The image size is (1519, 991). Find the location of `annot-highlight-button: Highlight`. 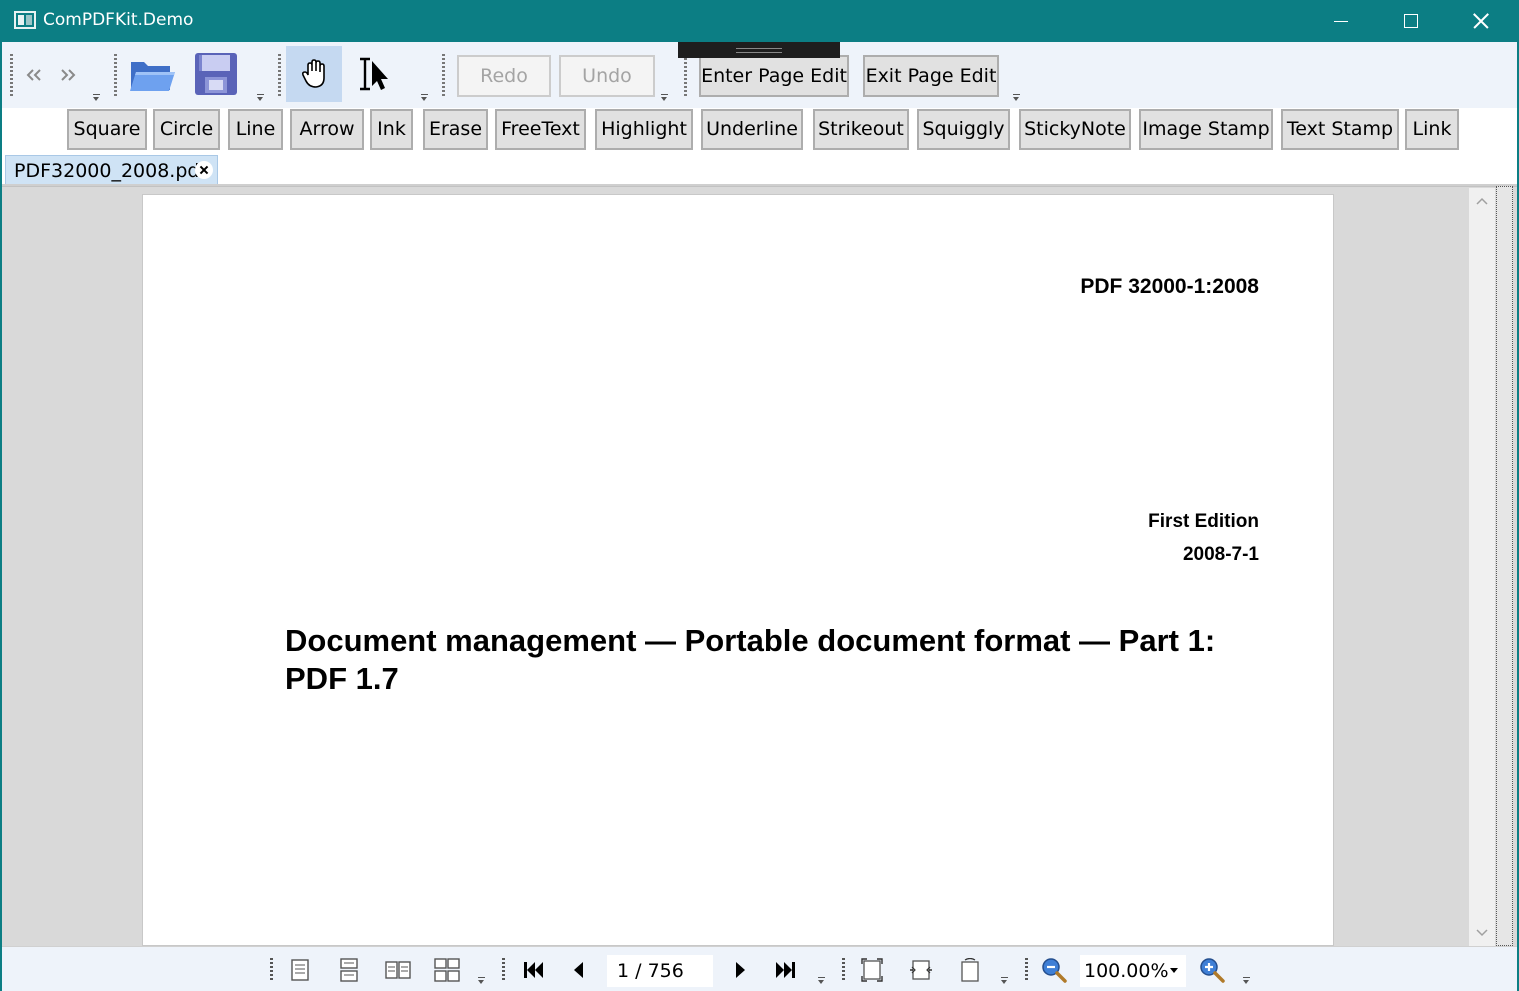

annot-highlight-button: Highlight is located at coordinates (644, 129).